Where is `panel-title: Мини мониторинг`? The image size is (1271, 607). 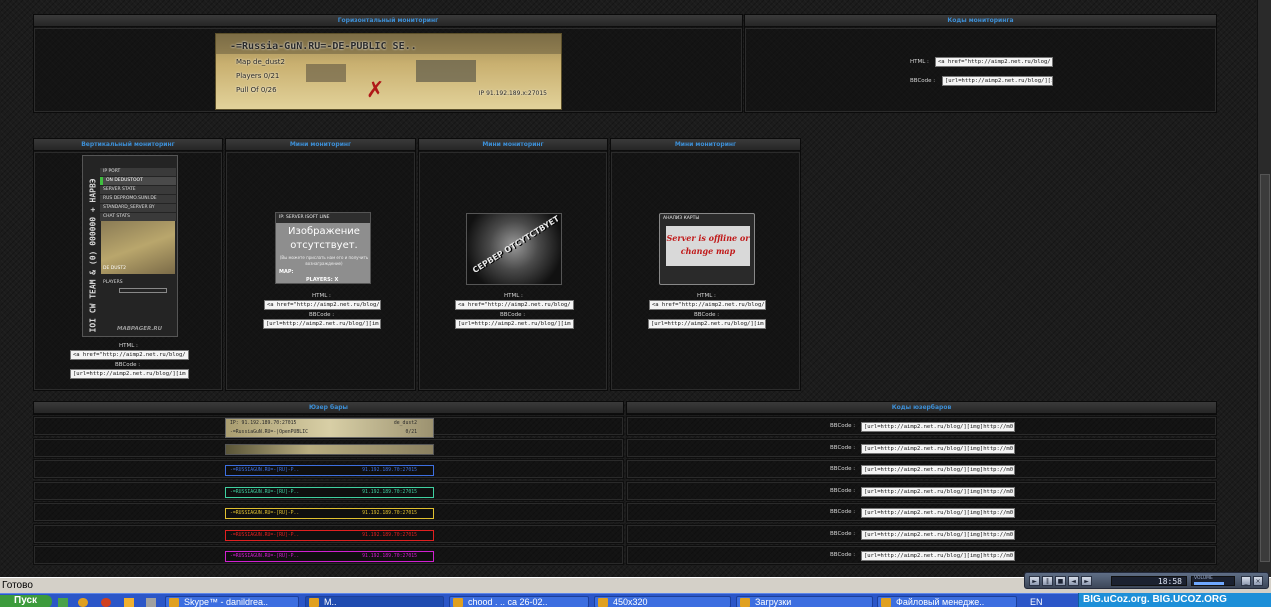 panel-title: Мини мониторинг is located at coordinates (513, 145).